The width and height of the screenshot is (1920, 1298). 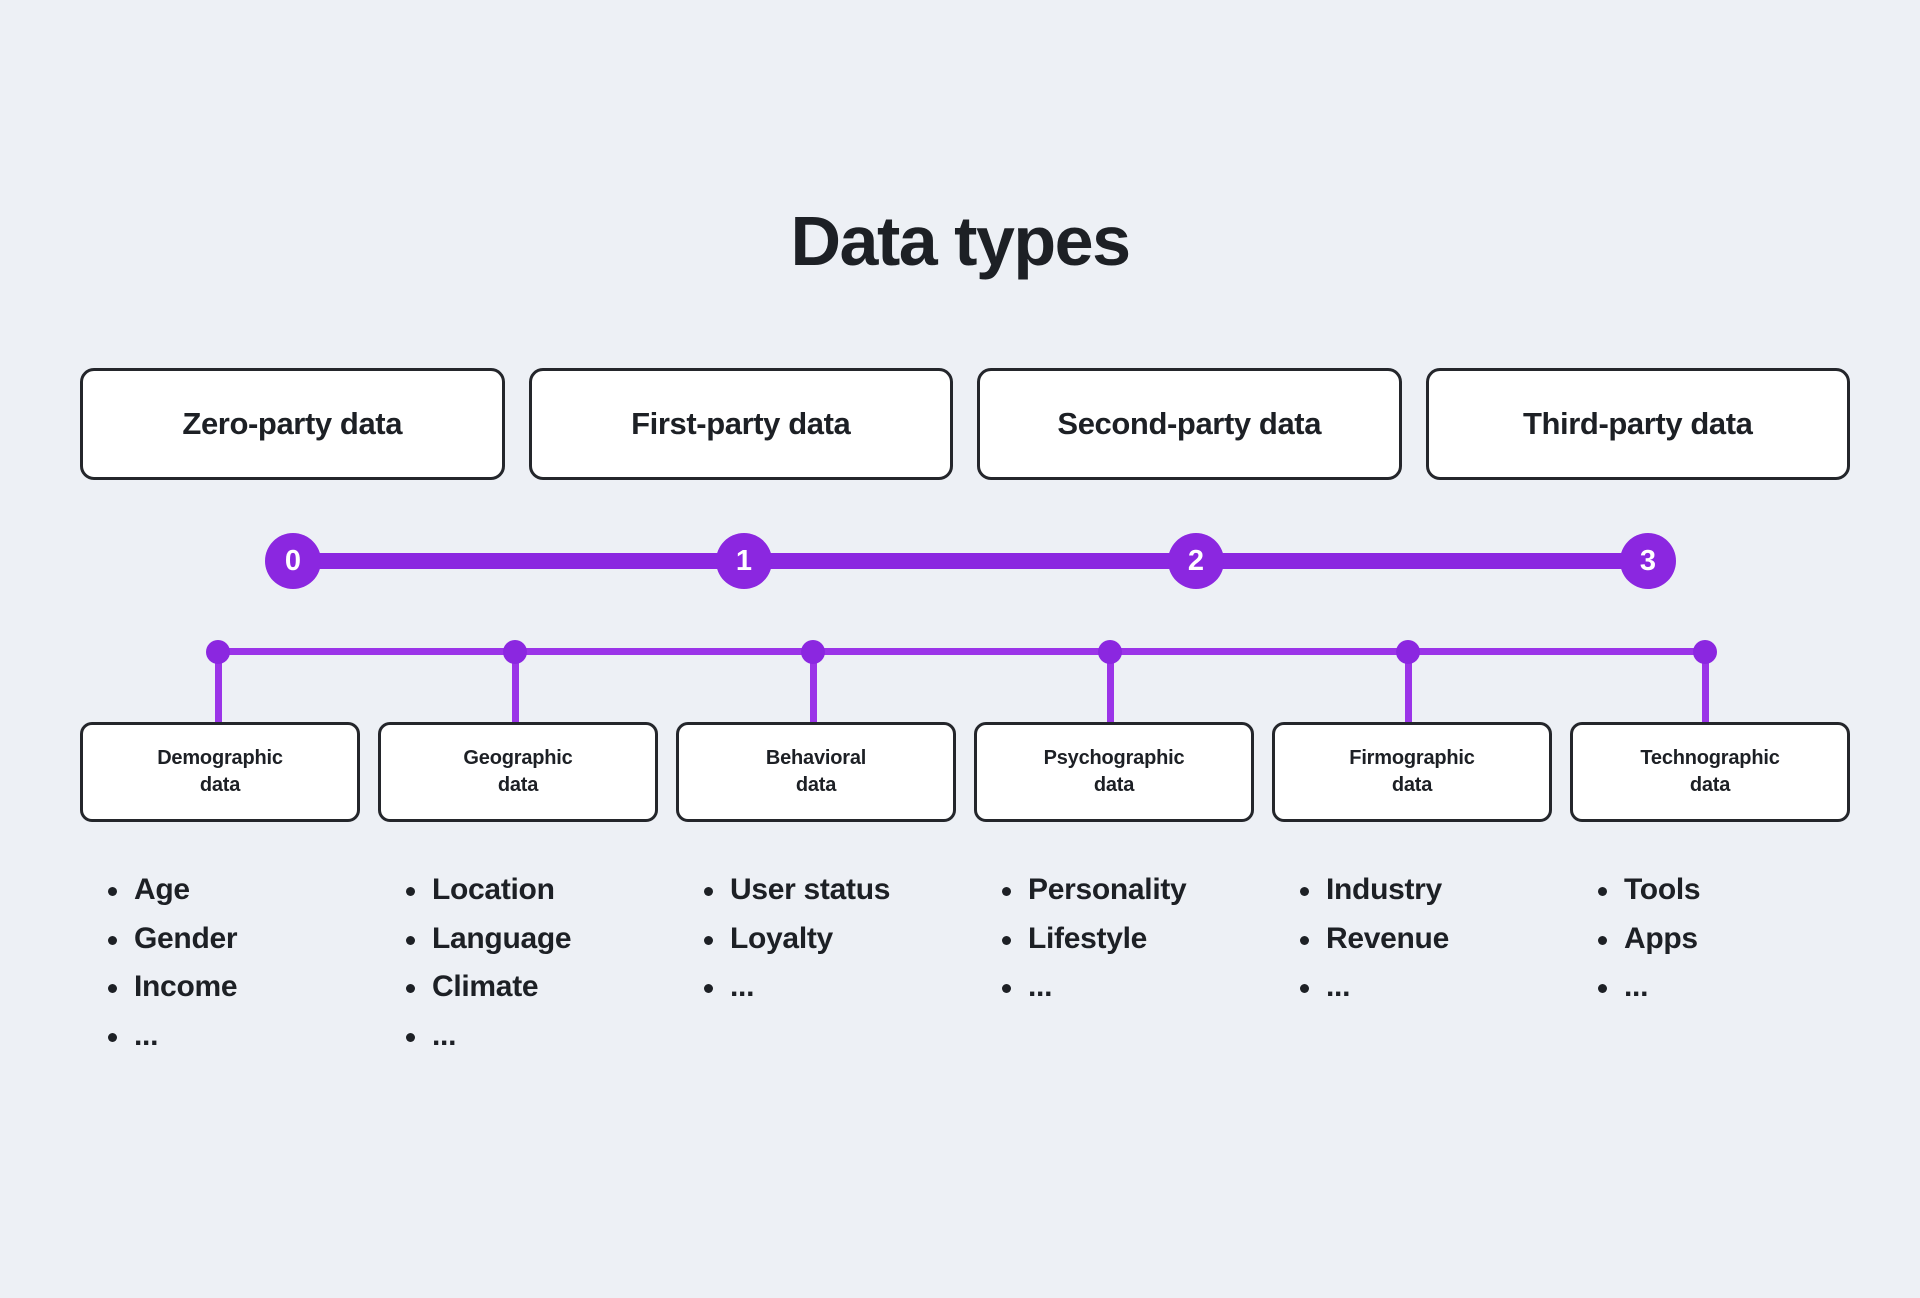 What do you see at coordinates (532, 987) in the screenshot?
I see `example-item: Climate` at bounding box center [532, 987].